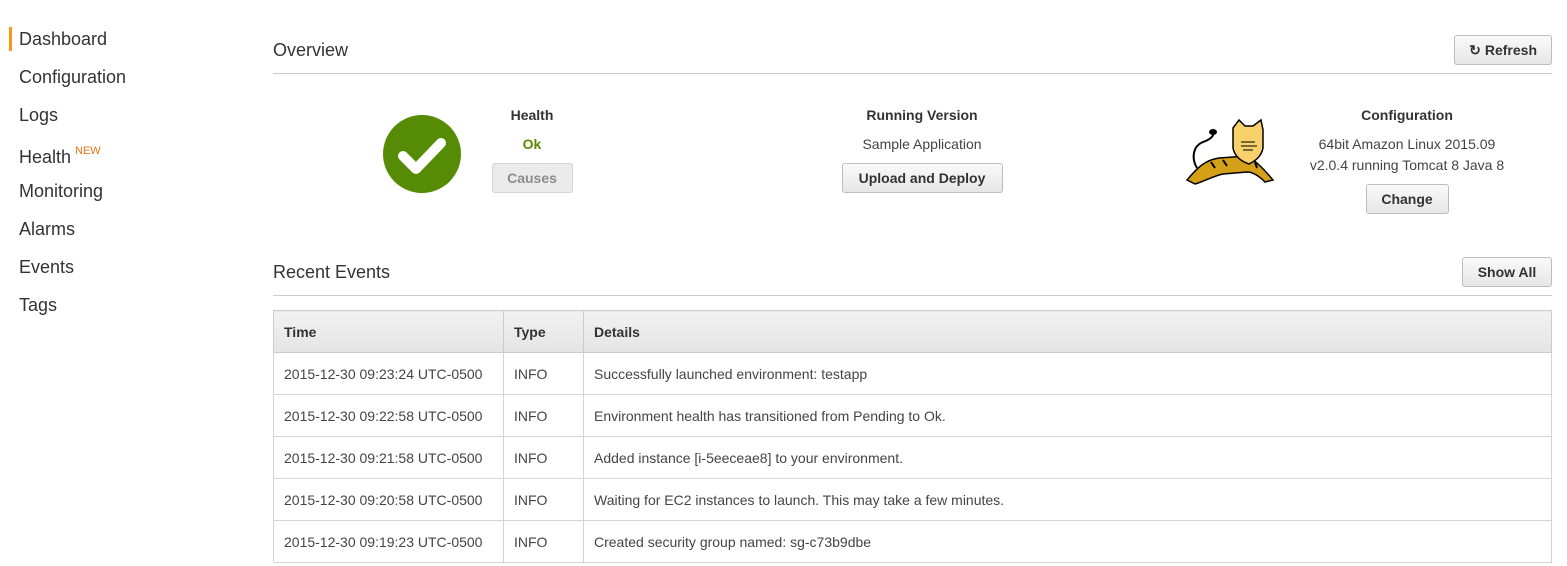 The image size is (1567, 566). I want to click on change-label: Change, so click(1407, 199).